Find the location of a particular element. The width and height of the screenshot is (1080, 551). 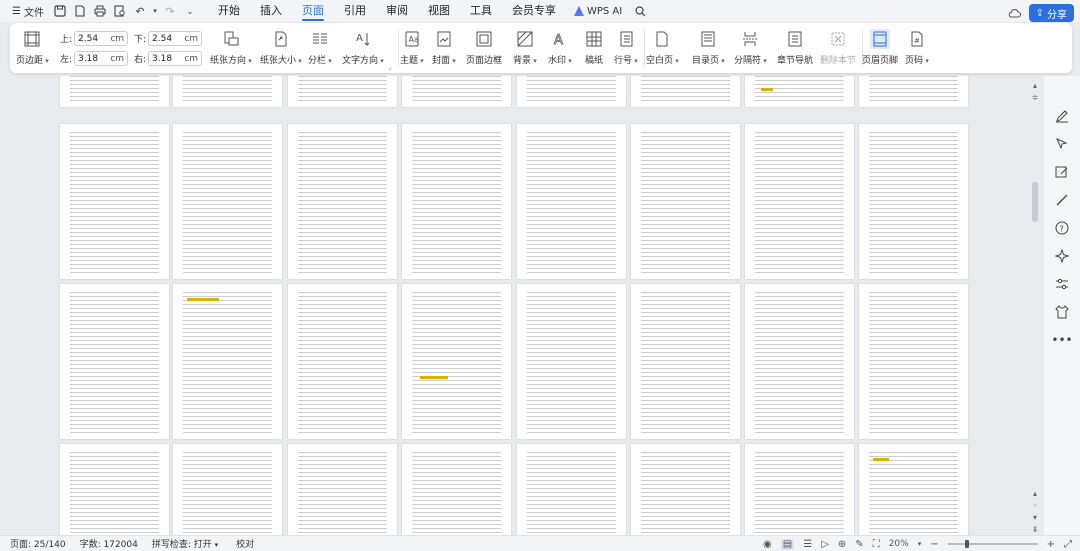

text-direction-button: A 文字方向 ▾ is located at coordinates (363, 47).